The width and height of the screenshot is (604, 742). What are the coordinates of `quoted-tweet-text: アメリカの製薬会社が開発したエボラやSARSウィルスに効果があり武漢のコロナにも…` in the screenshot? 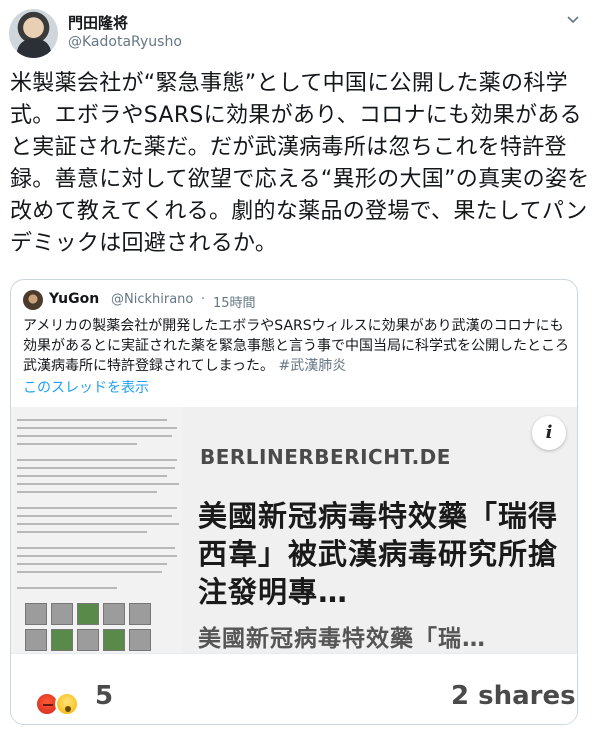 It's located at (297, 346).